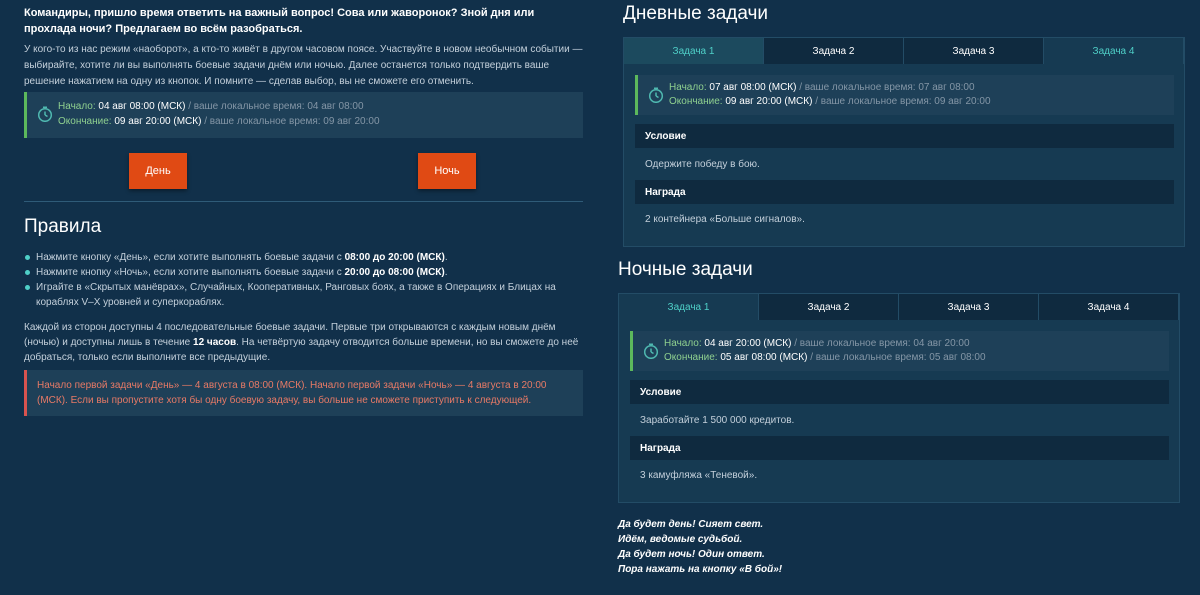 The width and height of the screenshot is (1200, 595). What do you see at coordinates (691, 524) in the screenshot?
I see `poem-line: Да будет день! Сияет свет.` at bounding box center [691, 524].